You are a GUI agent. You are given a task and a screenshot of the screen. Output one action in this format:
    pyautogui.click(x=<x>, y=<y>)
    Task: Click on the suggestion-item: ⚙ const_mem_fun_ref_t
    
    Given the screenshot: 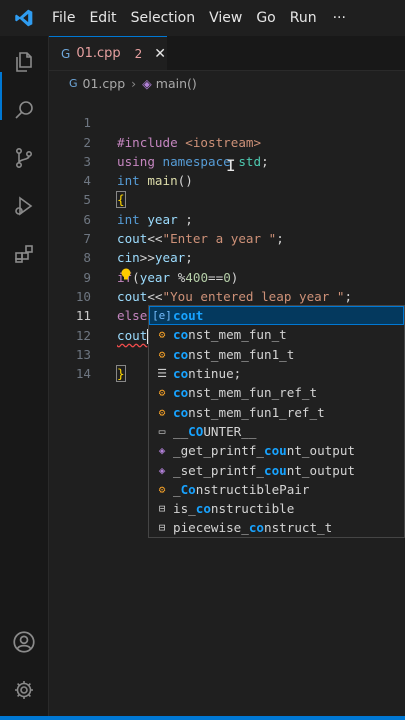 What is the action you would take?
    pyautogui.click(x=276, y=392)
    